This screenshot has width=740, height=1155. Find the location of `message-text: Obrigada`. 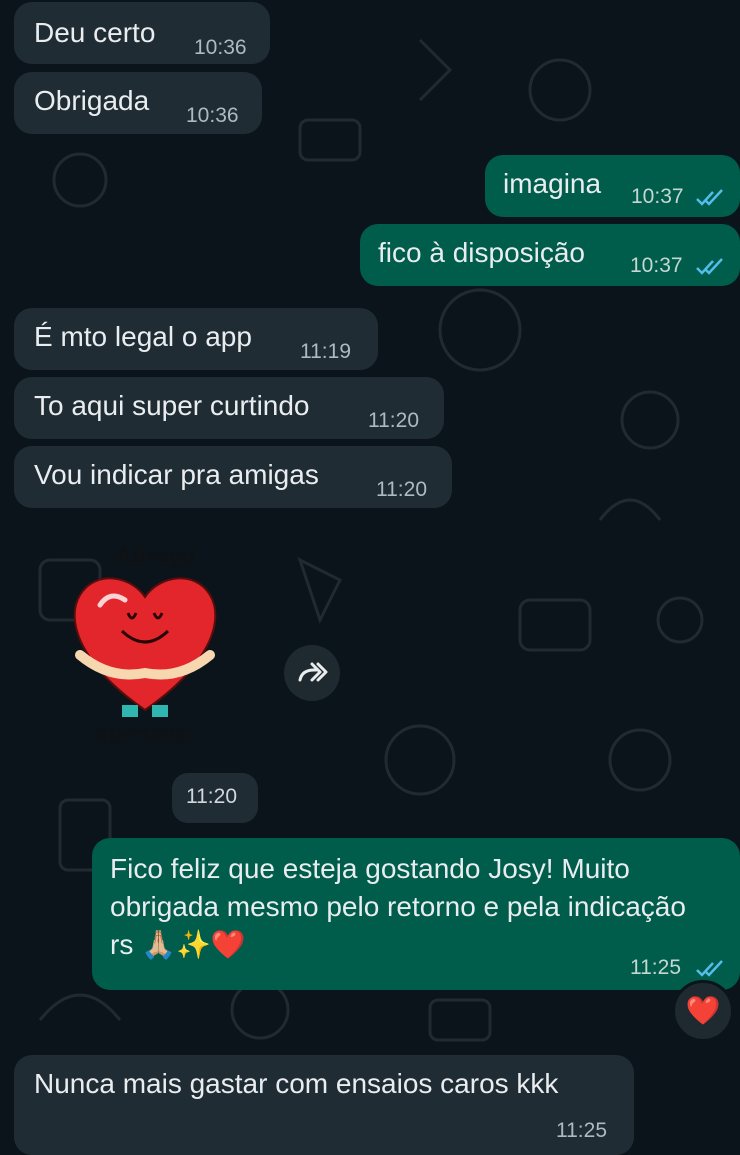

message-text: Obrigada is located at coordinates (92, 100).